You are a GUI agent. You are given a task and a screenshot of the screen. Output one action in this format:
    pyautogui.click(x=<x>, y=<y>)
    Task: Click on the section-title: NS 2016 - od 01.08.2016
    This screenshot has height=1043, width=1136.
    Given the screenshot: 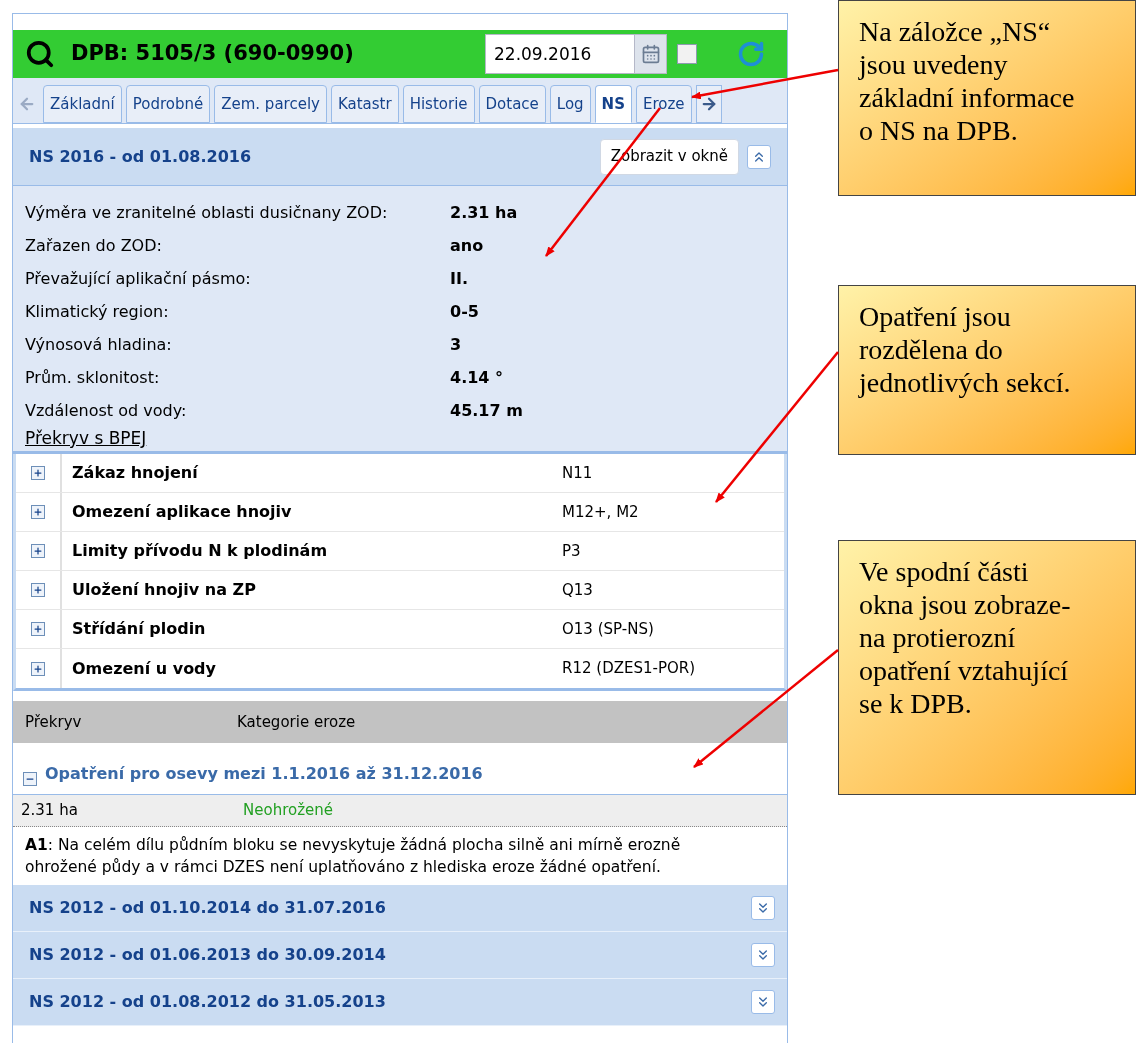 What is the action you would take?
    pyautogui.click(x=140, y=156)
    